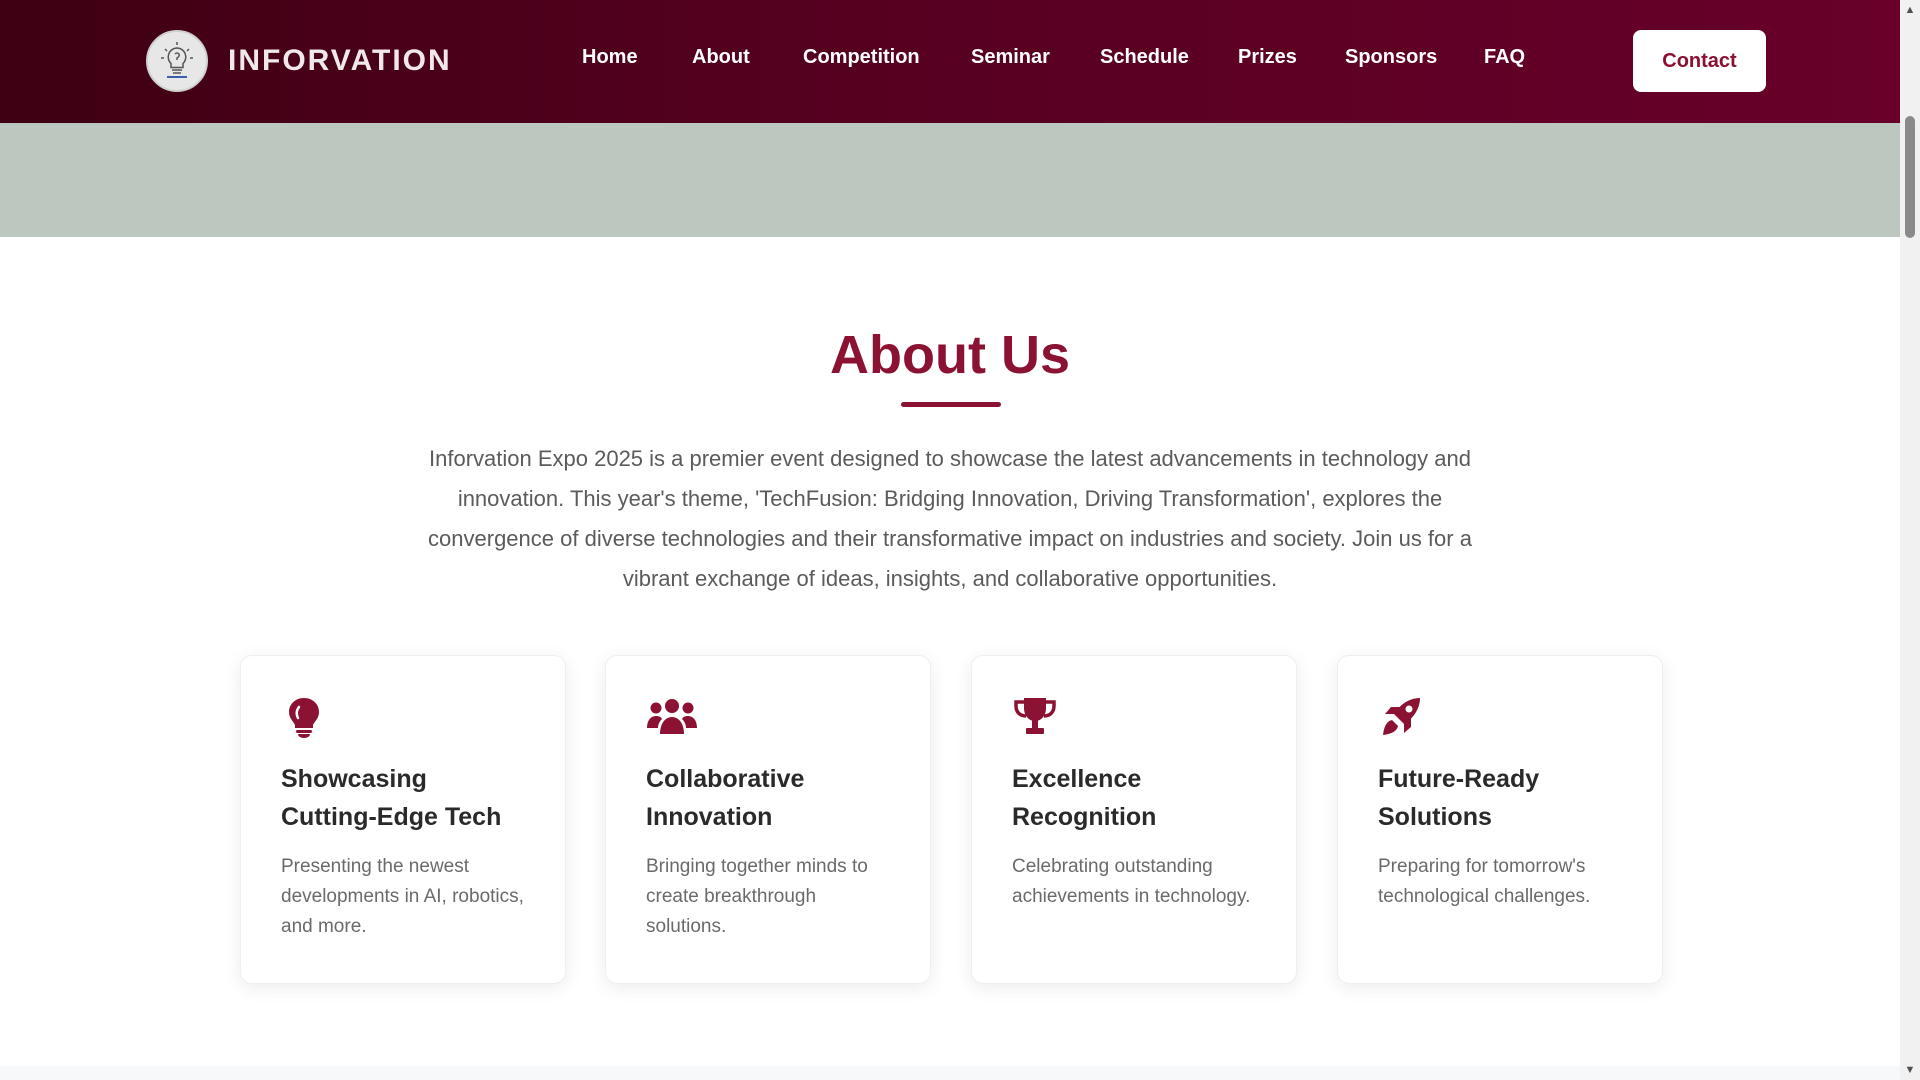 This screenshot has height=1080, width=1920. Describe the element at coordinates (1010, 57) in the screenshot. I see `nav-link-seminar: Seminar` at that location.